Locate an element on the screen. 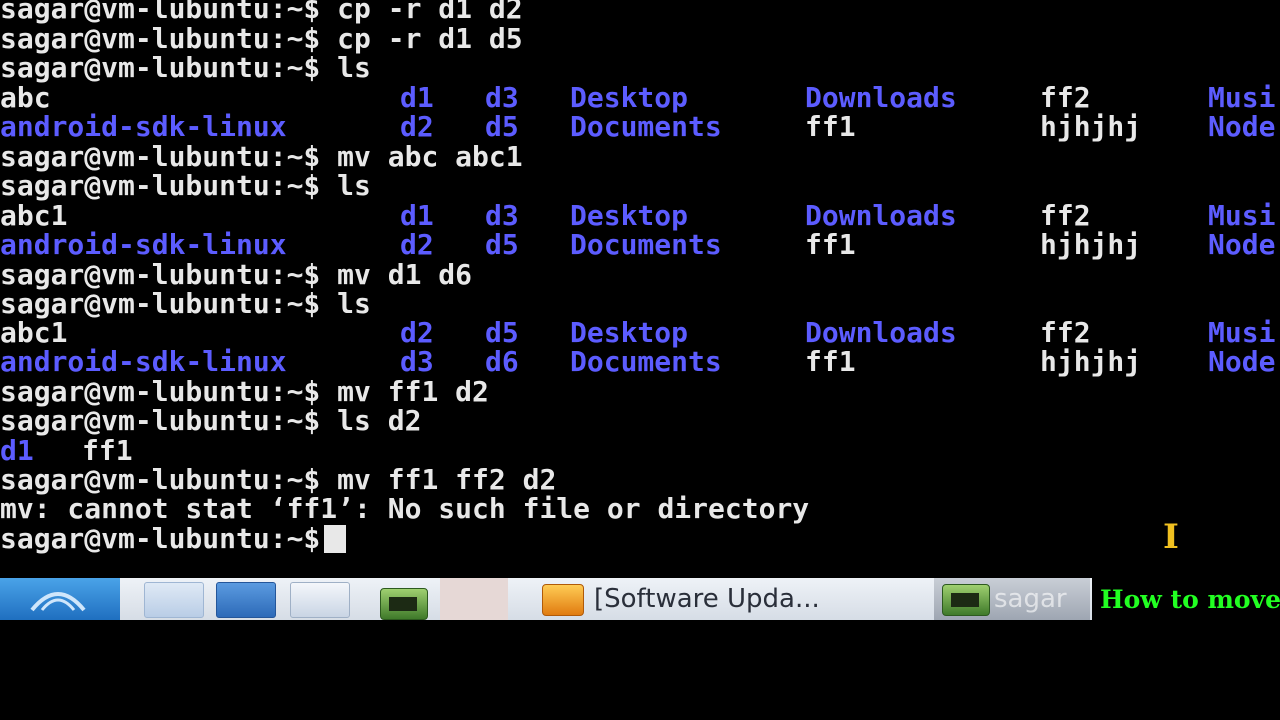 Image resolution: width=1280 pixels, height=720 pixels. taskbar: [Software Upda... sagar is located at coordinates (640, 599).